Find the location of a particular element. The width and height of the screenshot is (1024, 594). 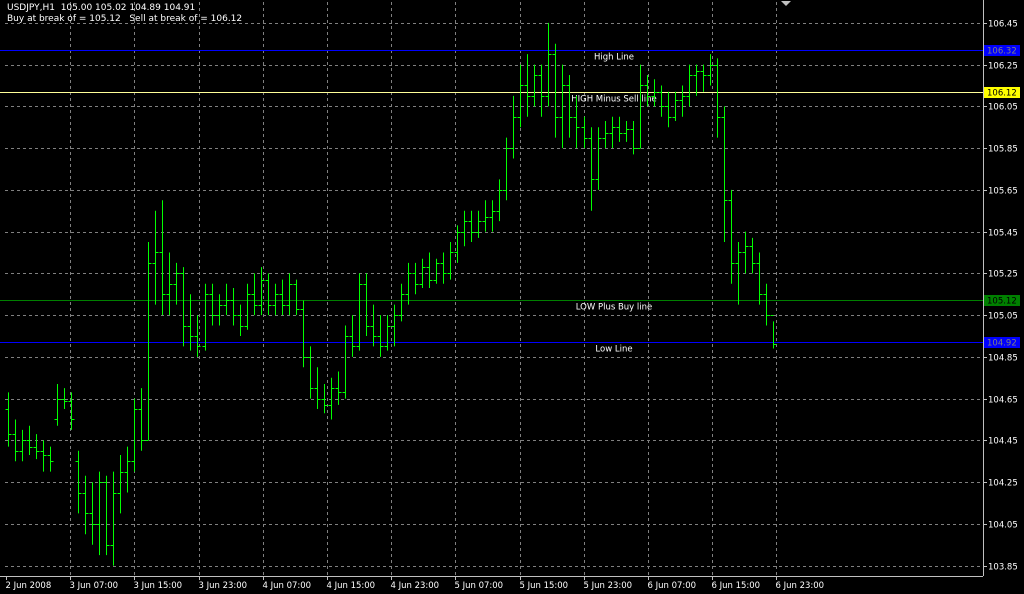

y-tick-label: 103.85 is located at coordinates (1003, 568).